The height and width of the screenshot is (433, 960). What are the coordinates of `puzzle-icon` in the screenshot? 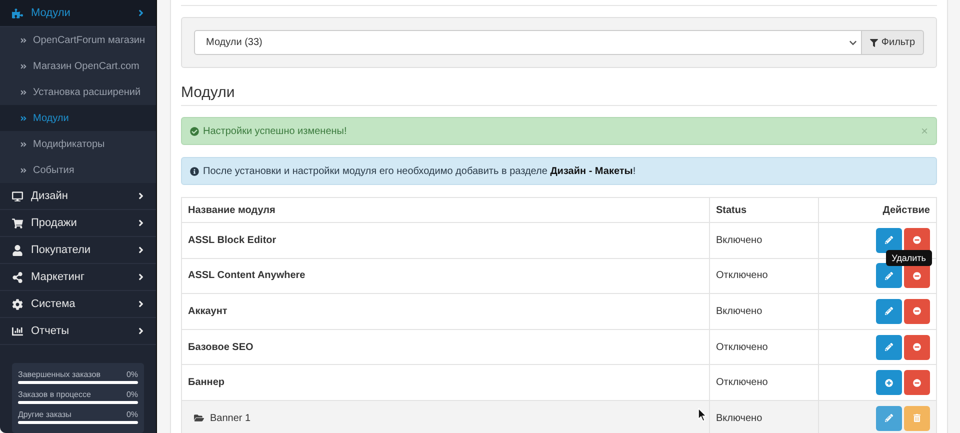 It's located at (17, 13).